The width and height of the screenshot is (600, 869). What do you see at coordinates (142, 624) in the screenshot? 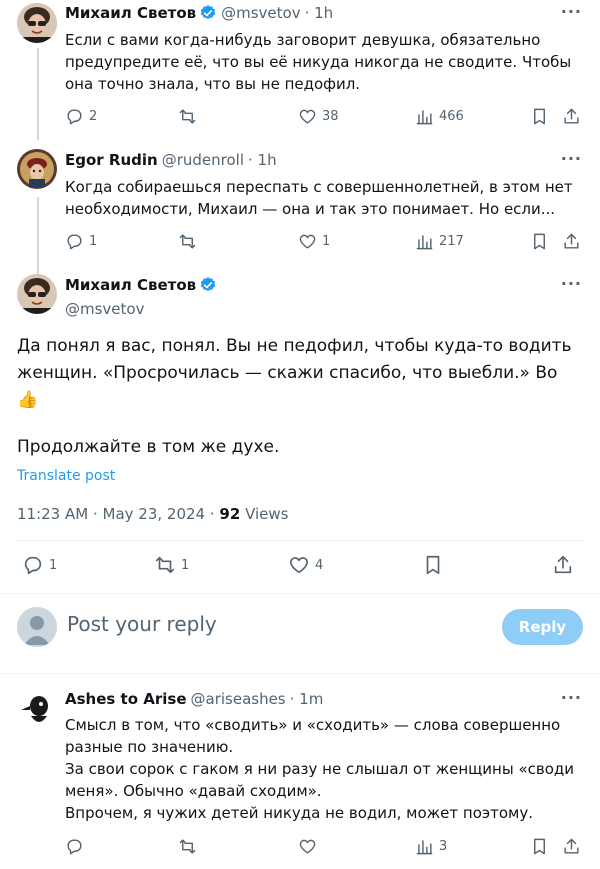
I see `reply-input: Post your reply` at bounding box center [142, 624].